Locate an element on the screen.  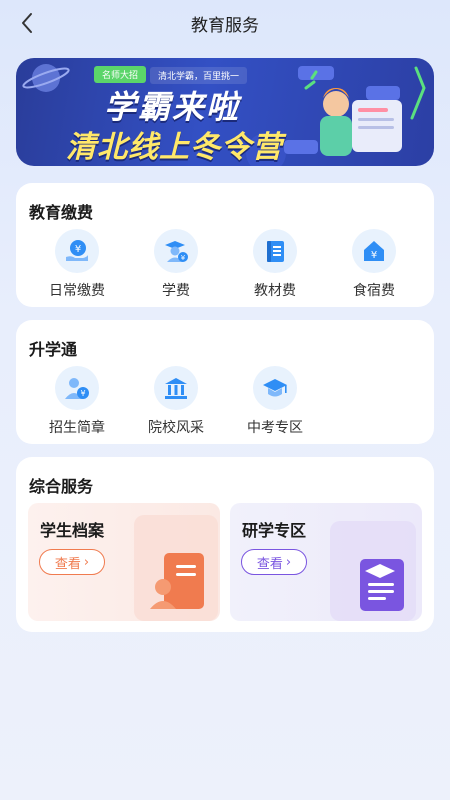
top-bar: 教育服务 is located at coordinates (225, 23).